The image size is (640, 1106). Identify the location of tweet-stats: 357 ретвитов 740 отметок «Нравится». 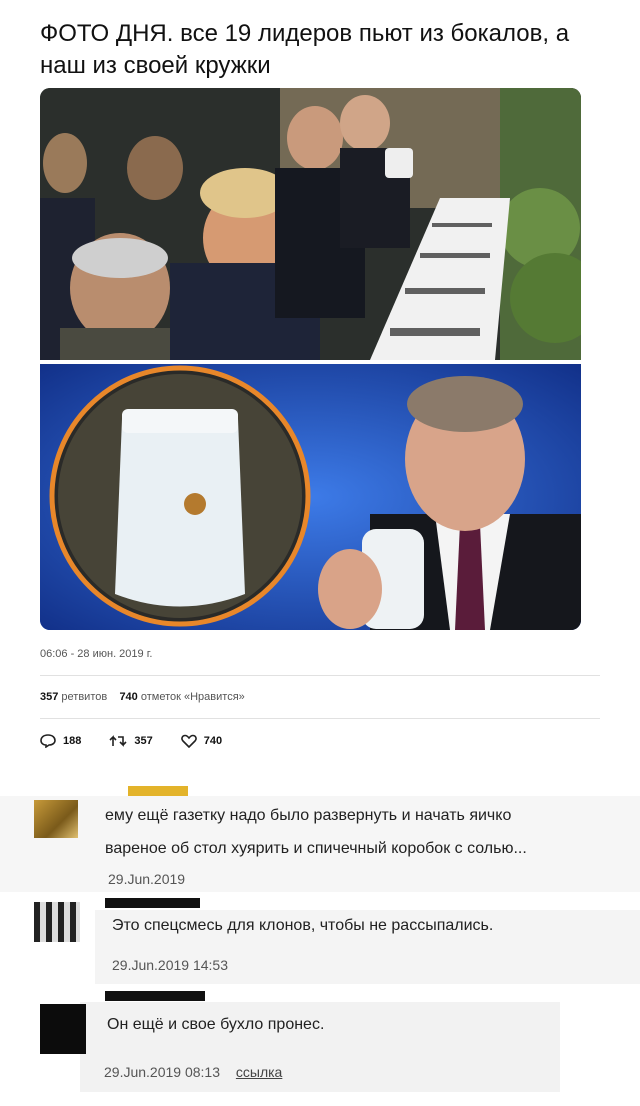
(142, 697).